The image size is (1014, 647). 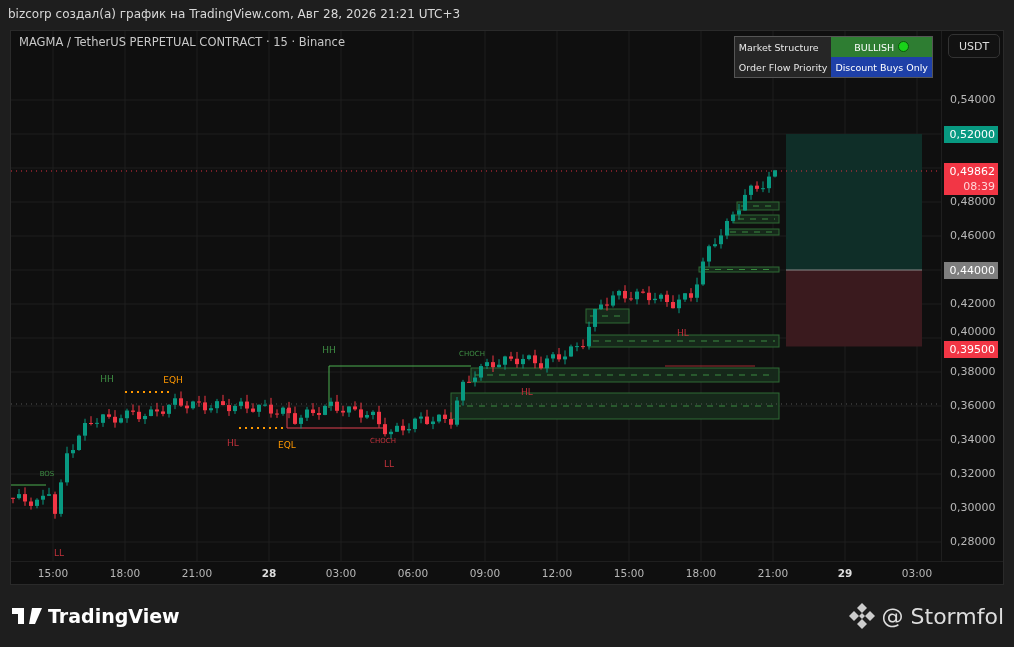 I want to click on symbol-title: MAGMA / TetherUS PERPETUAL CONTRACT · 15 · Binance, so click(x=182, y=42).